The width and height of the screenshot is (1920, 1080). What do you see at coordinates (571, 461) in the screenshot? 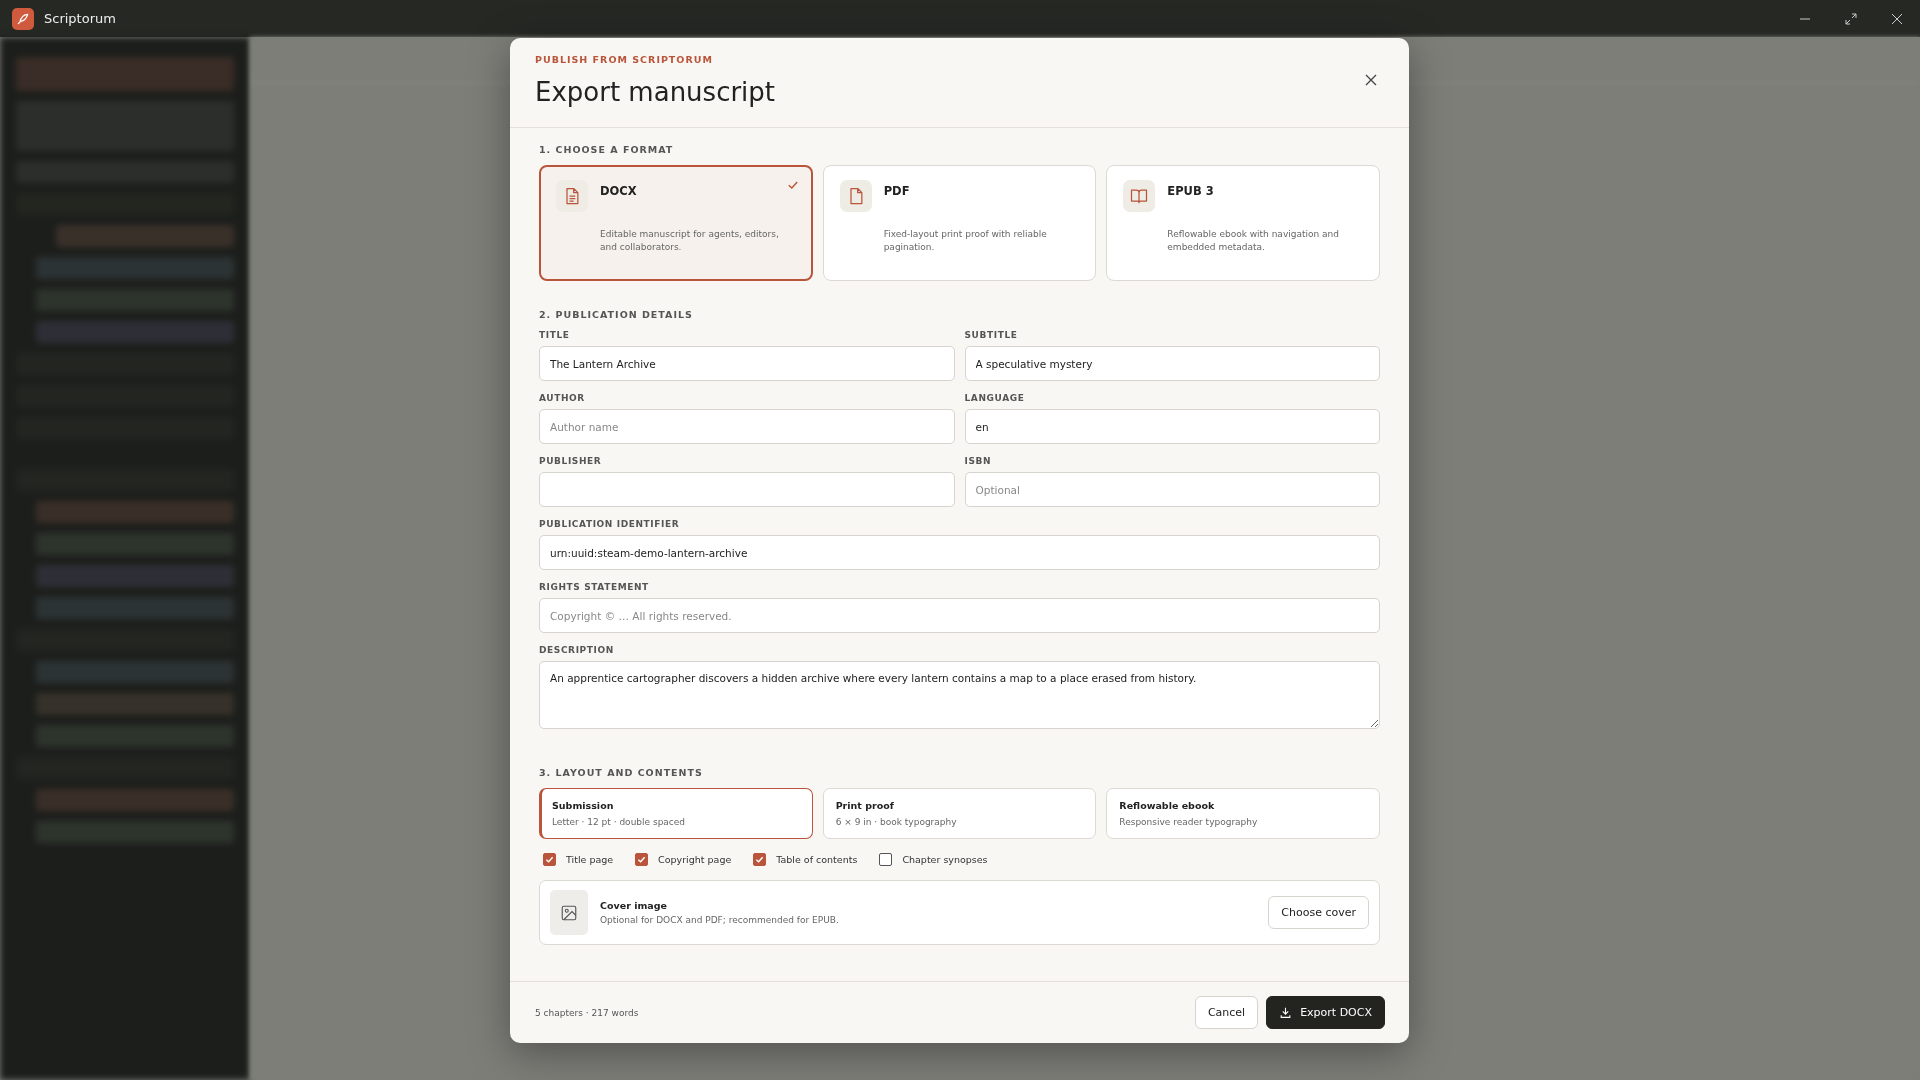
I see `field-label: PUBLISHER` at bounding box center [571, 461].